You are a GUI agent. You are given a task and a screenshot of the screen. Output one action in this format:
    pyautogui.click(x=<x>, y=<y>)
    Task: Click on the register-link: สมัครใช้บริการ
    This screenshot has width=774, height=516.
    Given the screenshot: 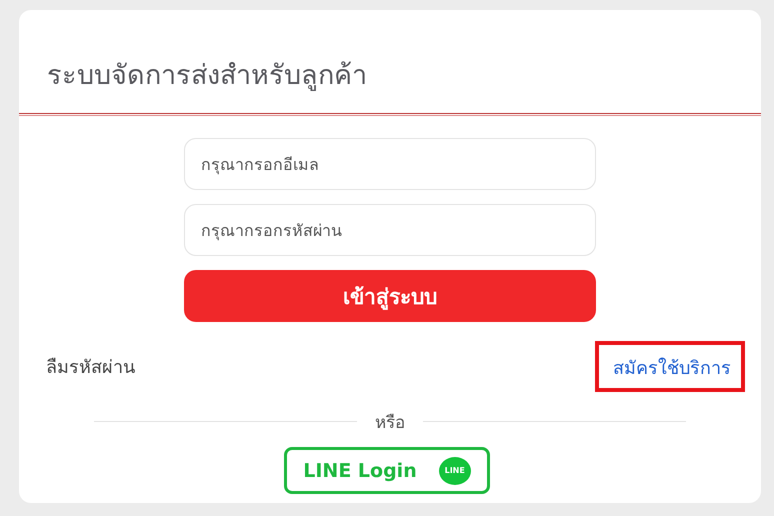 What is the action you would take?
    pyautogui.click(x=670, y=366)
    